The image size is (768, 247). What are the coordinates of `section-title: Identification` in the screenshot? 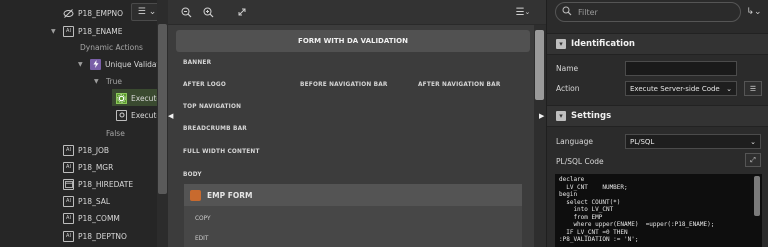 It's located at (603, 44).